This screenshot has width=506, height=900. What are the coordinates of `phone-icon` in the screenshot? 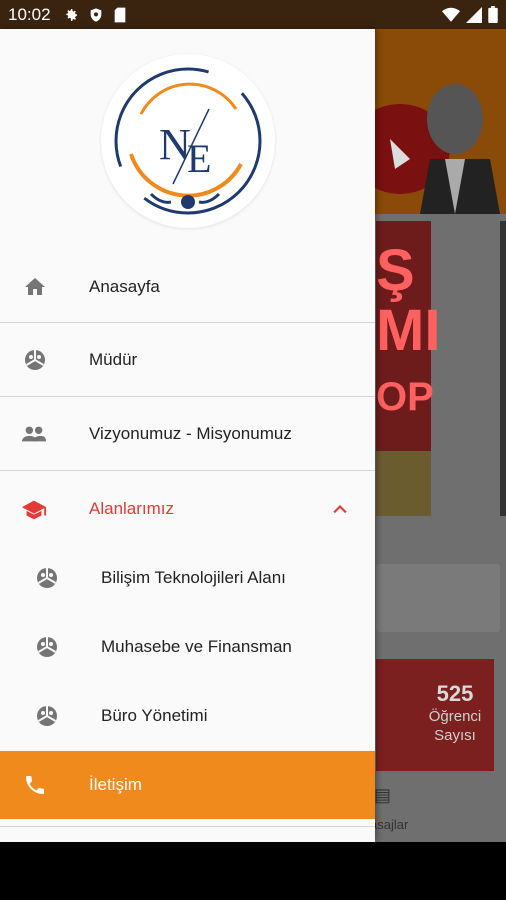 It's located at (35, 785).